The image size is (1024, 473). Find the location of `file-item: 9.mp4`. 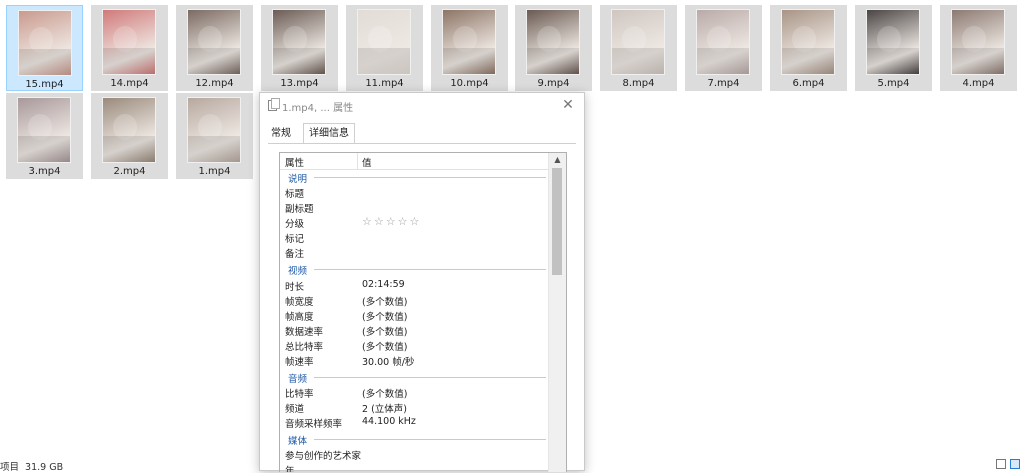

file-item: 9.mp4 is located at coordinates (553, 48).